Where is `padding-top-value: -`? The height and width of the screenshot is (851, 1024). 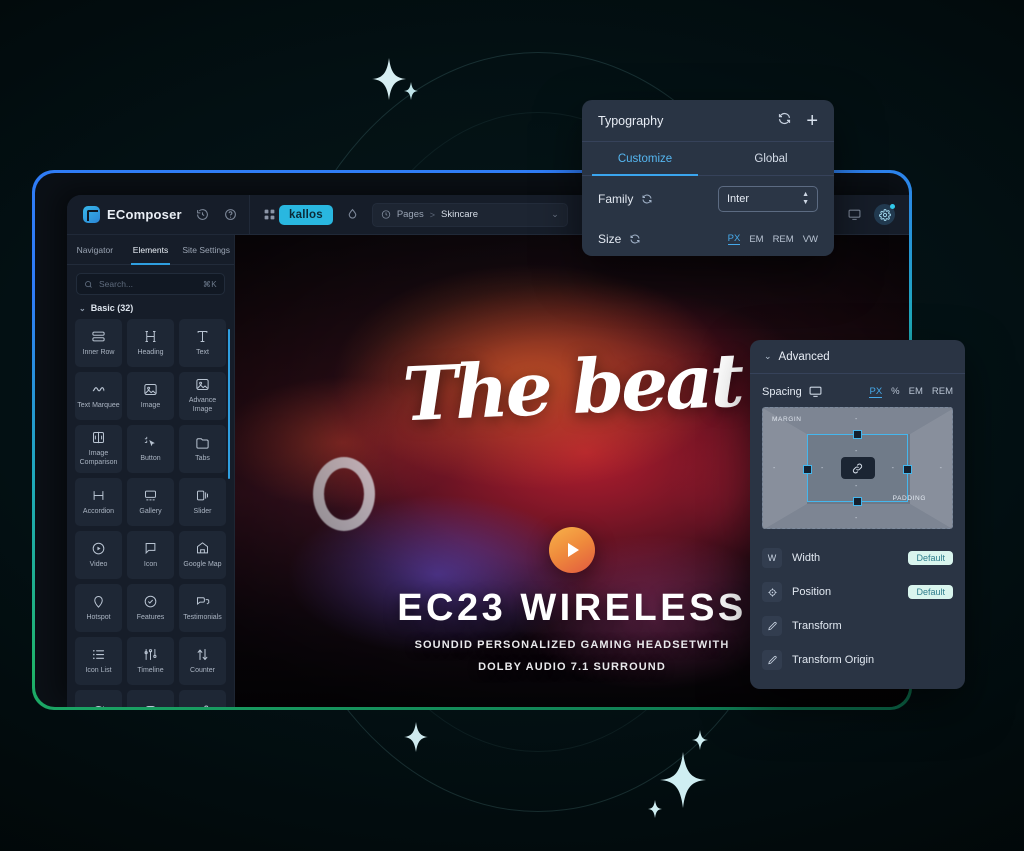 padding-top-value: - is located at coordinates (856, 451).